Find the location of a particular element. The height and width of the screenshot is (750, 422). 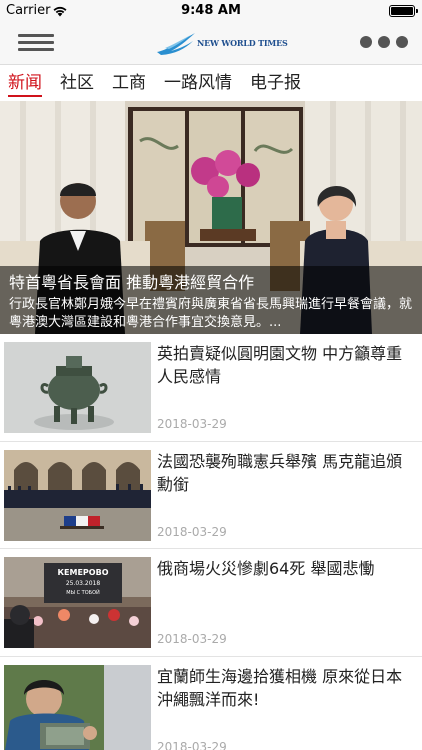

tab-epaper: 电子报 is located at coordinates (275, 83).